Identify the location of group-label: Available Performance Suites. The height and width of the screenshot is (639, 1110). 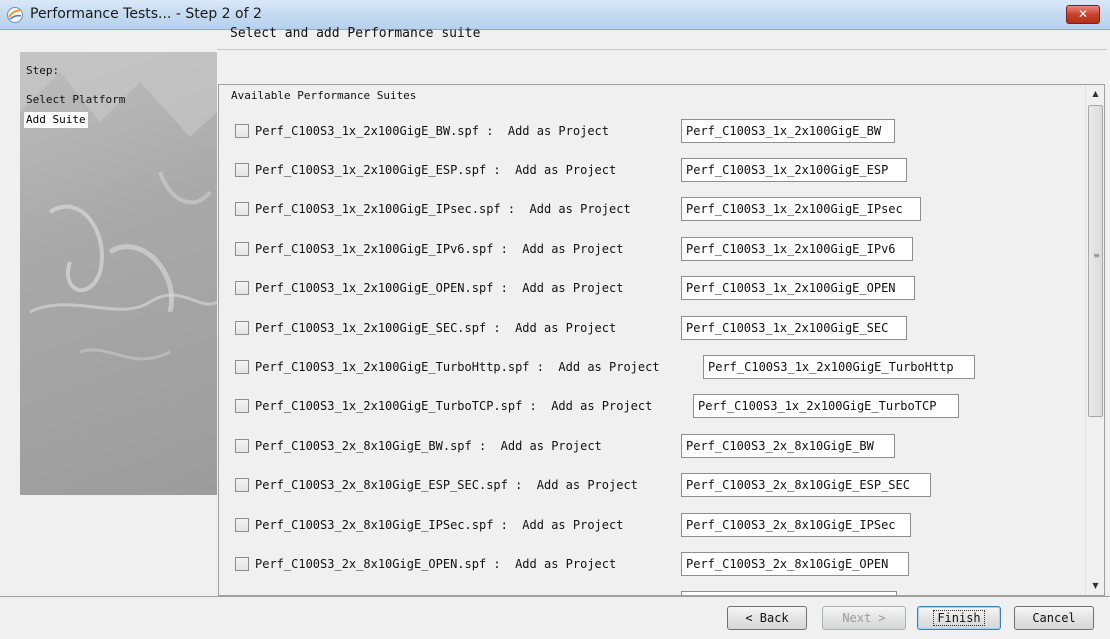
(324, 95).